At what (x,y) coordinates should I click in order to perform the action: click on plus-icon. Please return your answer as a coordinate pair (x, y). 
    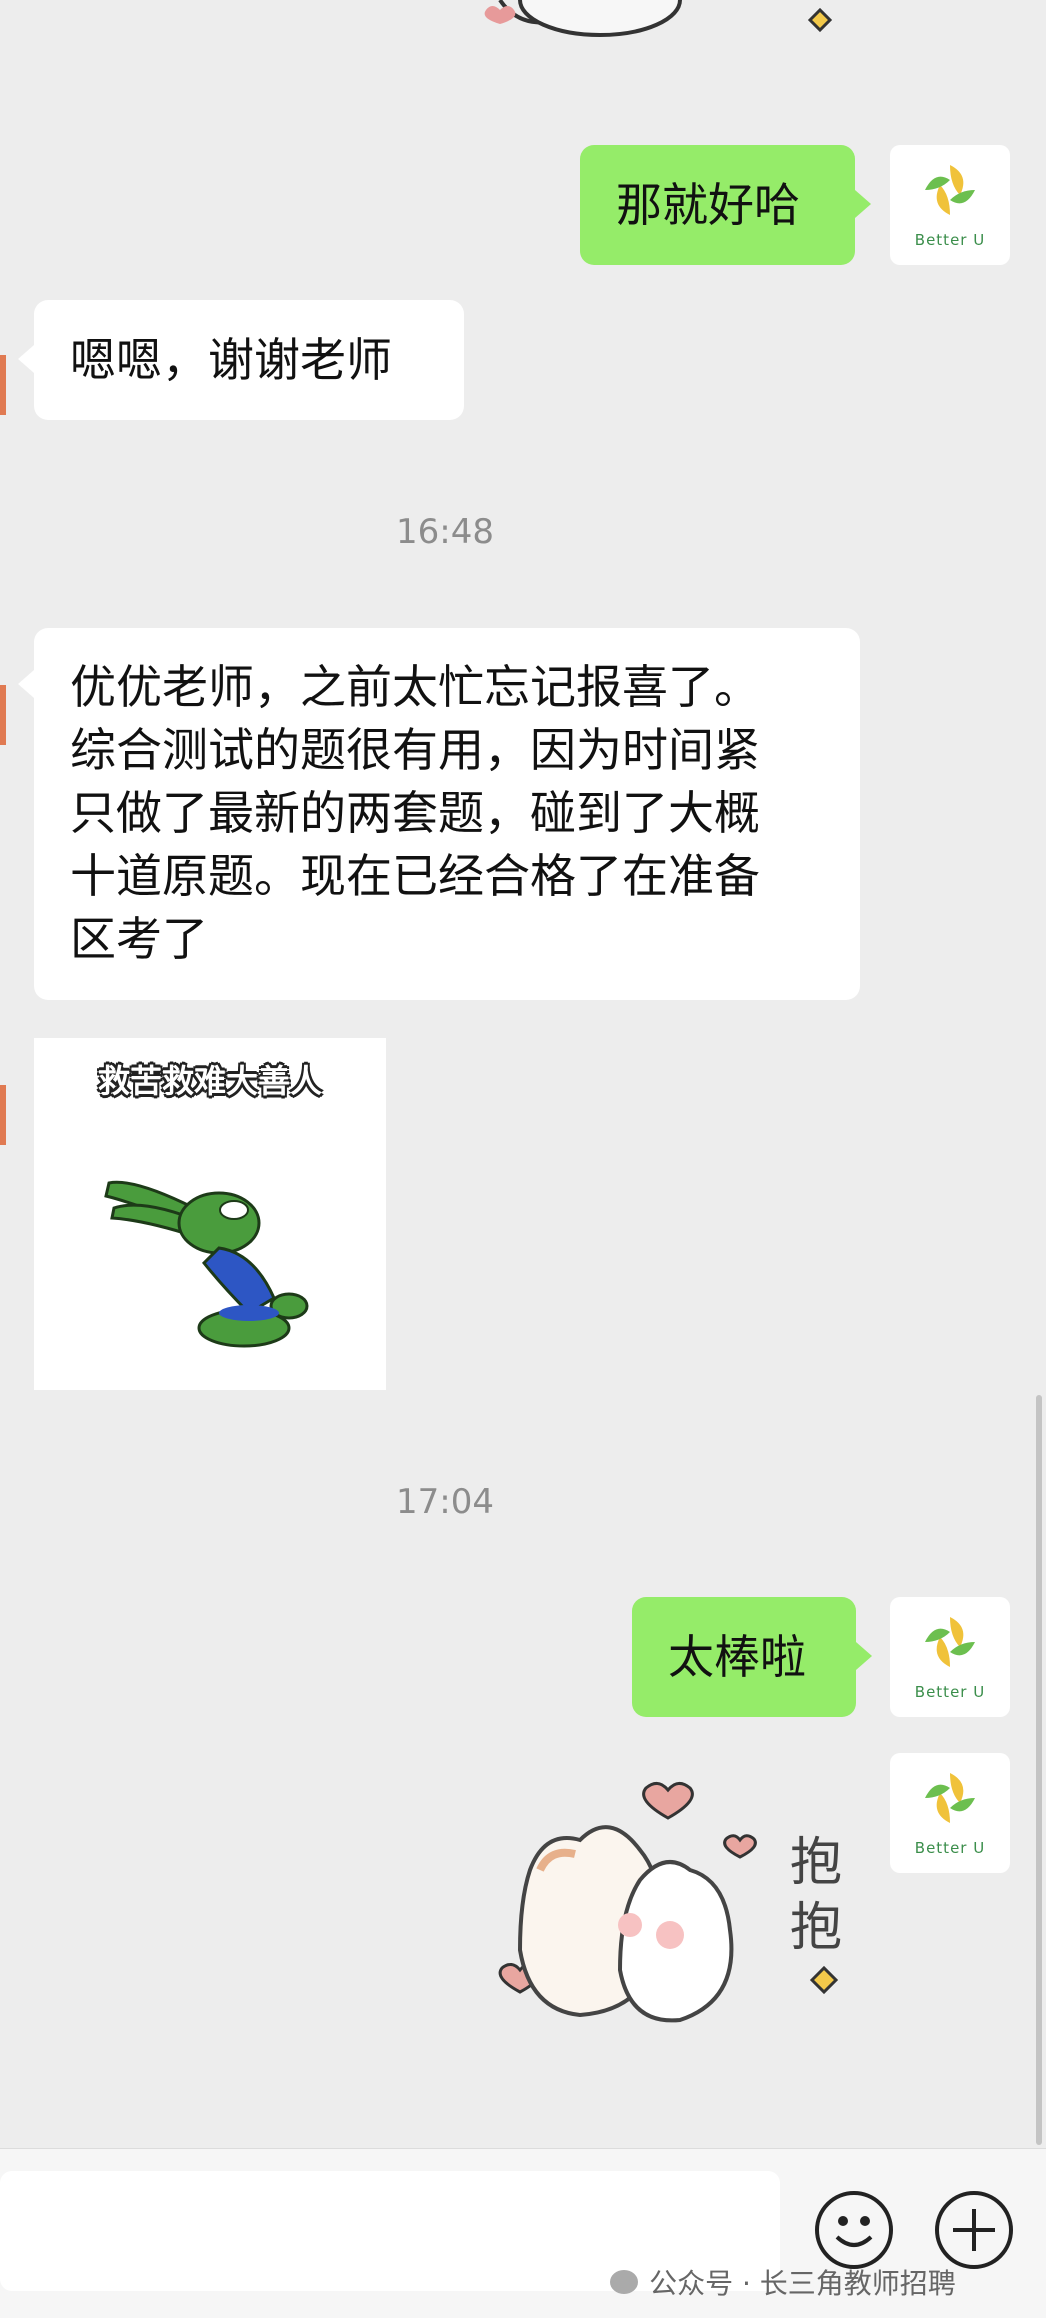
    Looking at the image, I should click on (974, 2230).